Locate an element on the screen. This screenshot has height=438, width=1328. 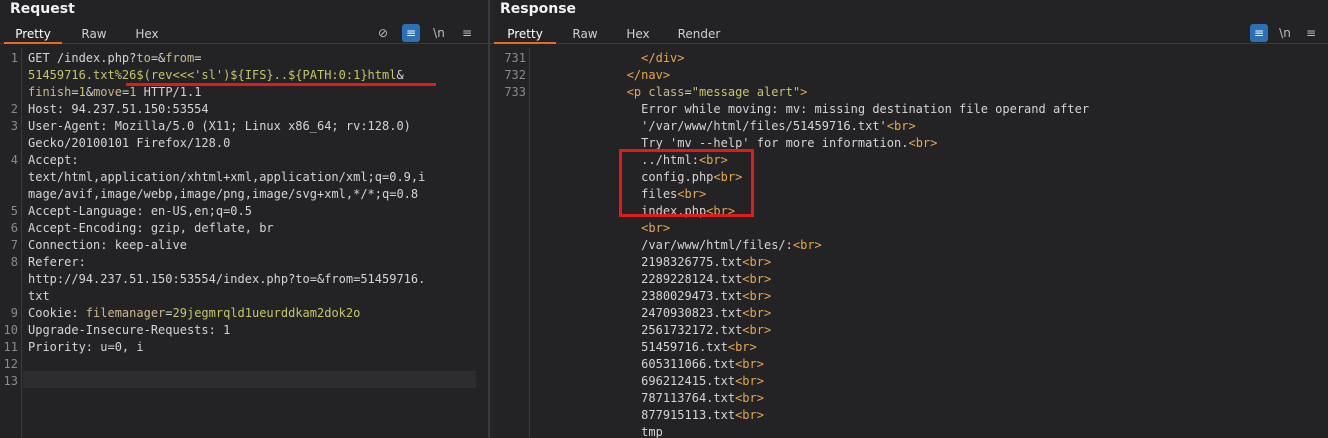
code-token: '/var/www/html/files/51459716.txt' is located at coordinates (713, 126).